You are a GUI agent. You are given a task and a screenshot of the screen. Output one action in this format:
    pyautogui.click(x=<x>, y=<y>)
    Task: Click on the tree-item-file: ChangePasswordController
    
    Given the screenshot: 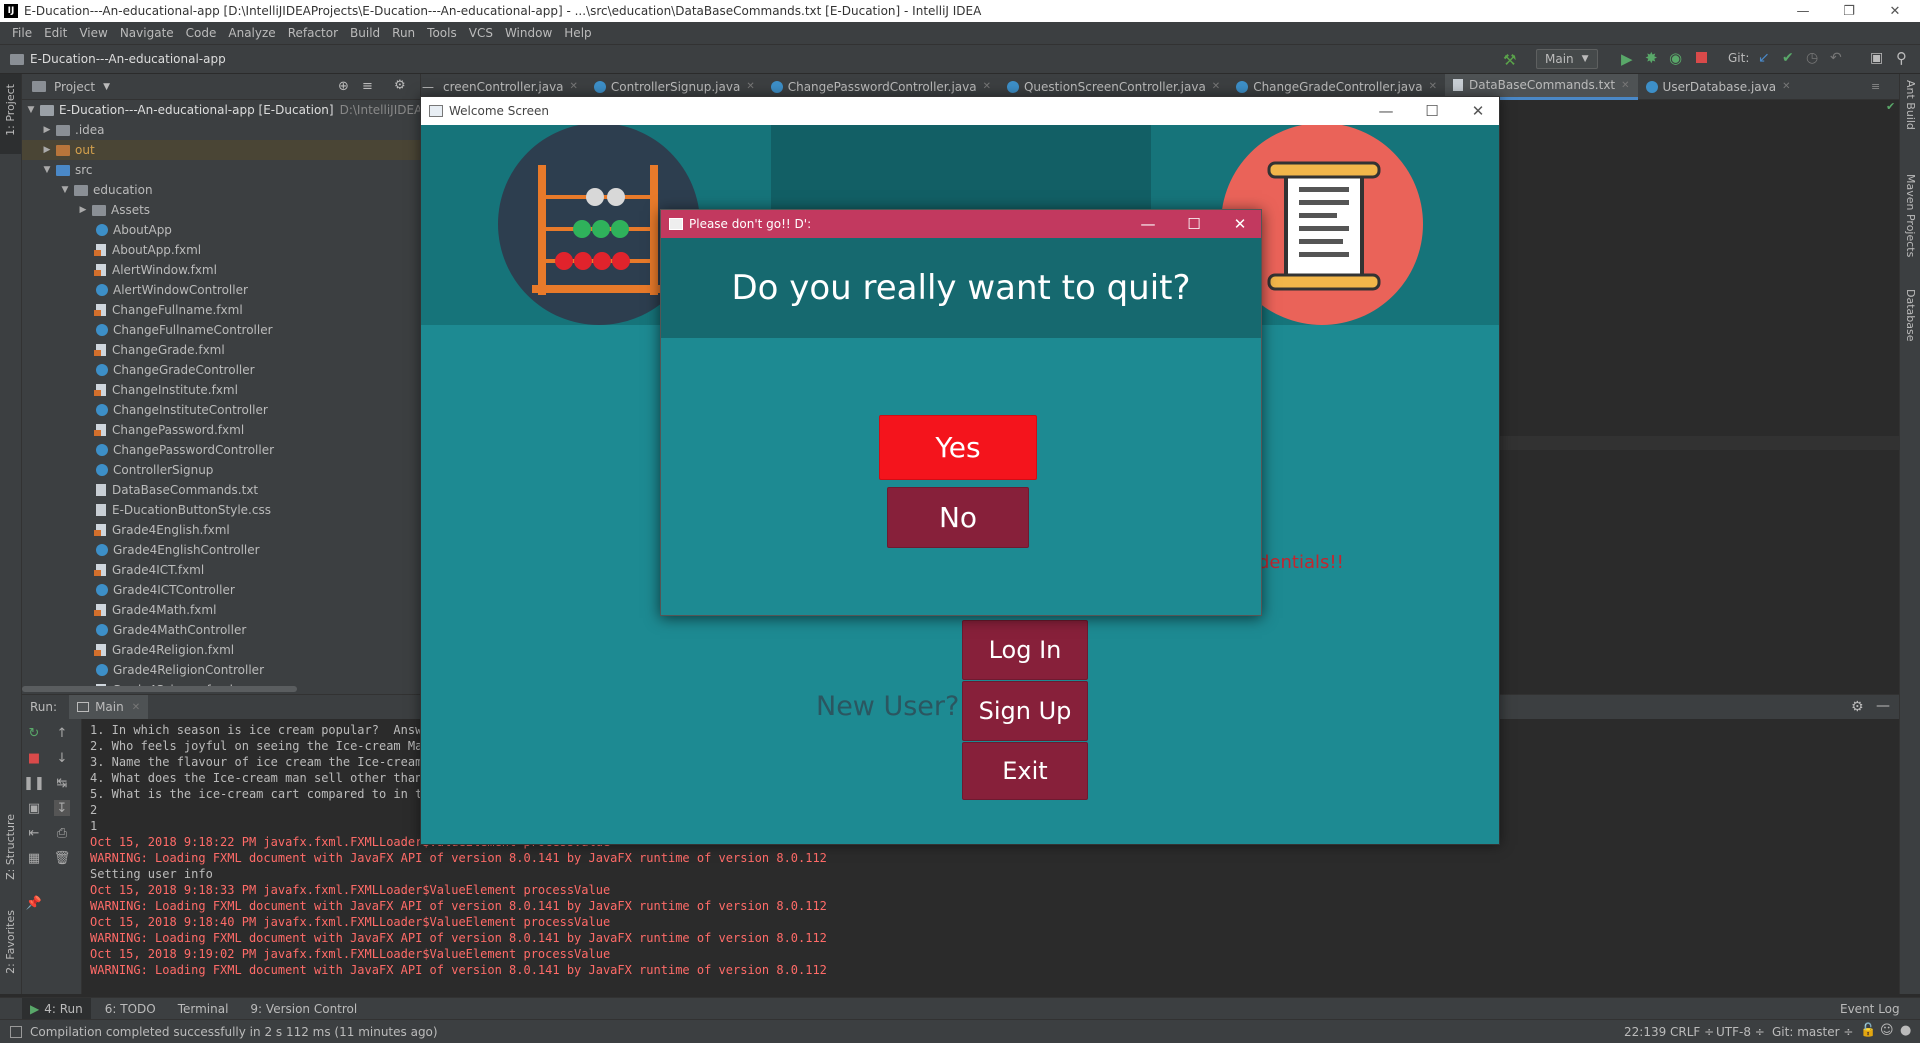 What is the action you would take?
    pyautogui.click(x=185, y=450)
    